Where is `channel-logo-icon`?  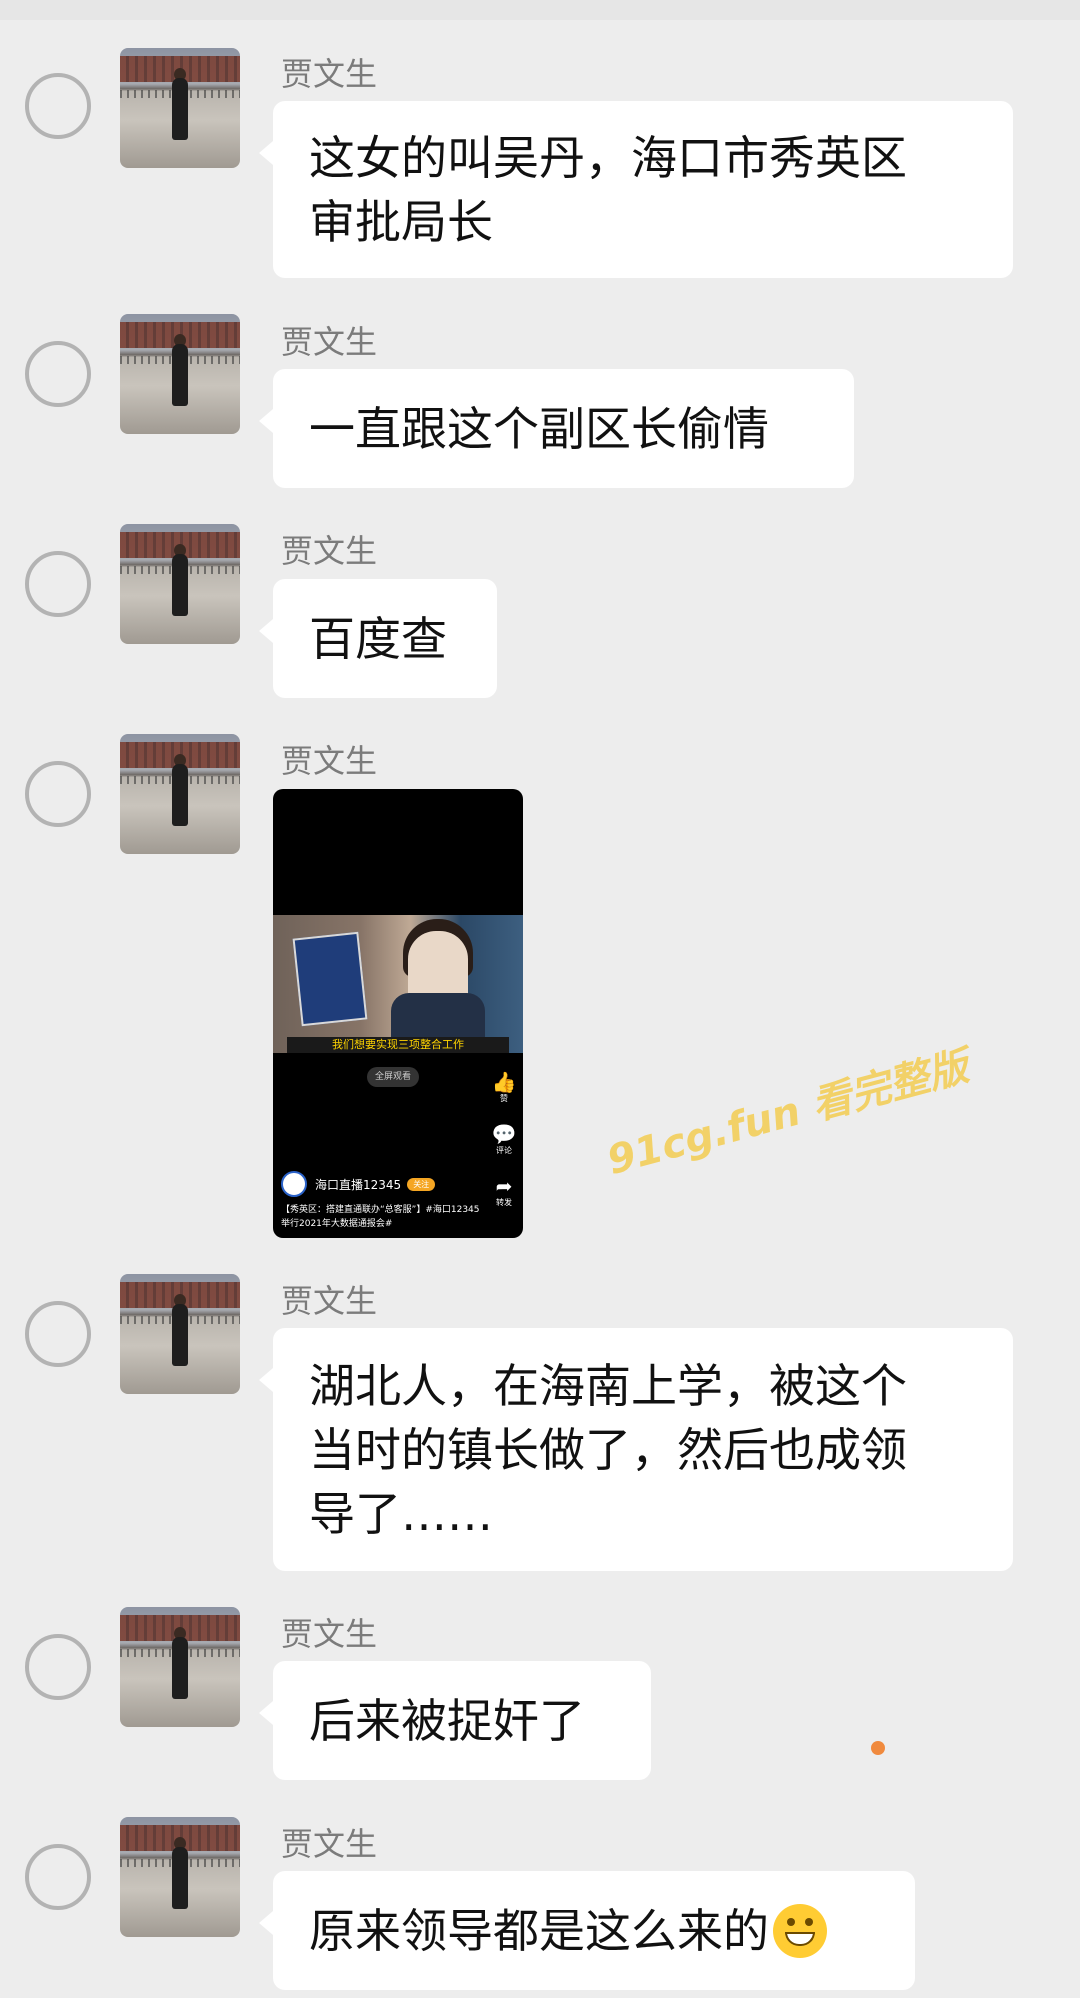 channel-logo-icon is located at coordinates (294, 1184).